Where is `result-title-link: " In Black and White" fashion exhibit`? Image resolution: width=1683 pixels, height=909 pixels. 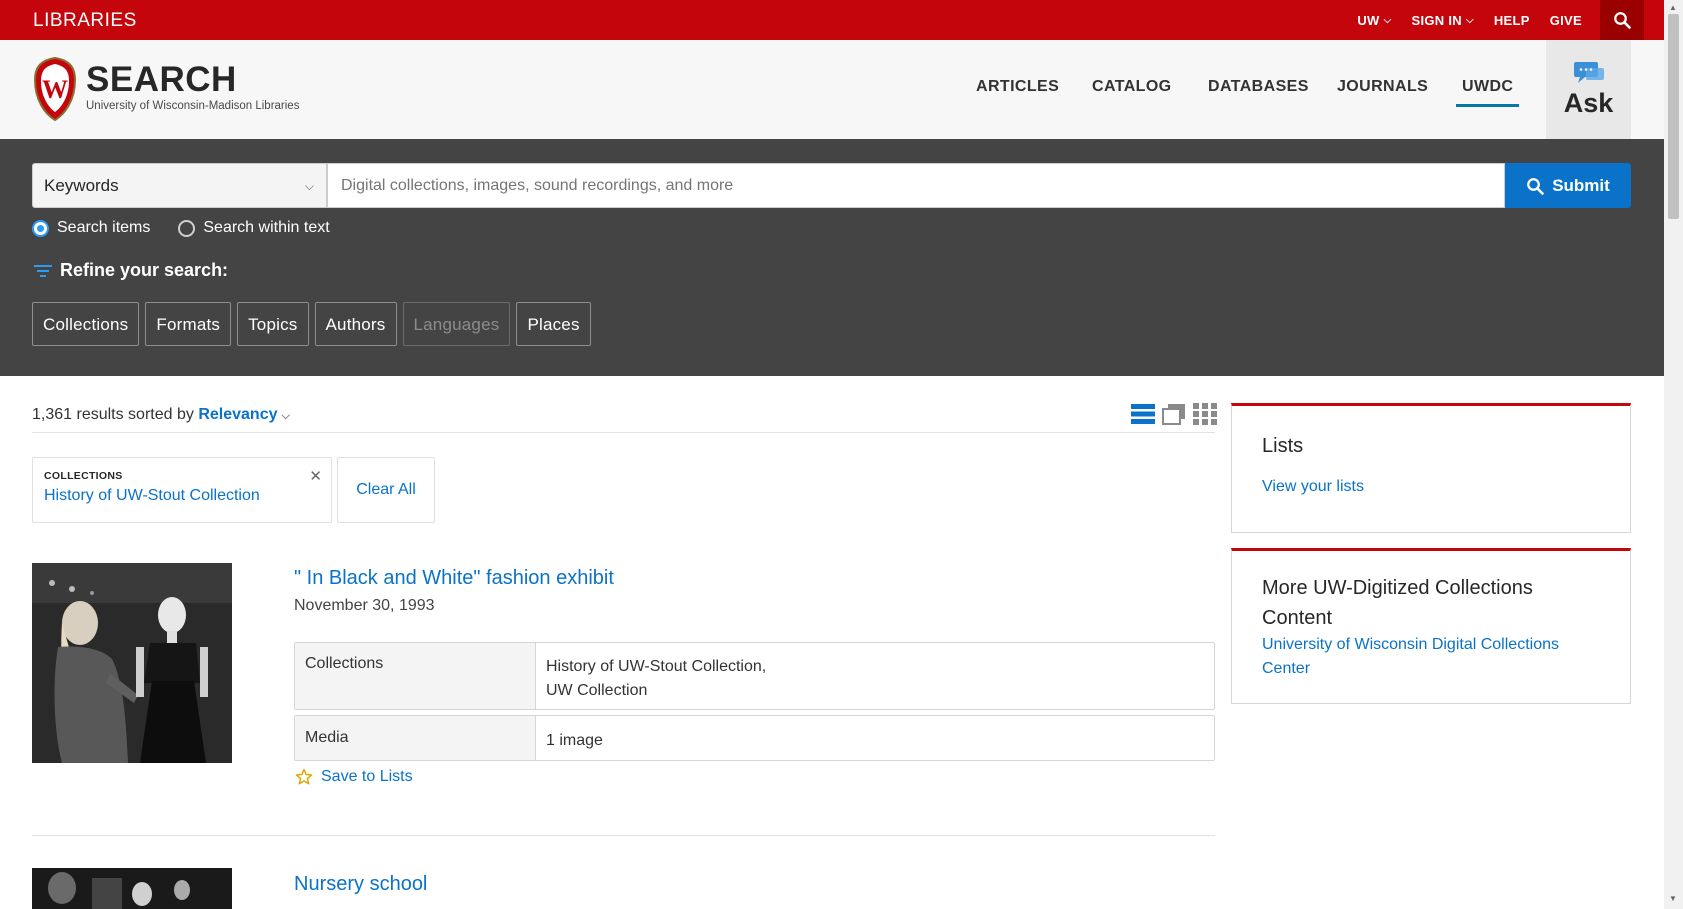 result-title-link: " In Black and White" fashion exhibit is located at coordinates (454, 578).